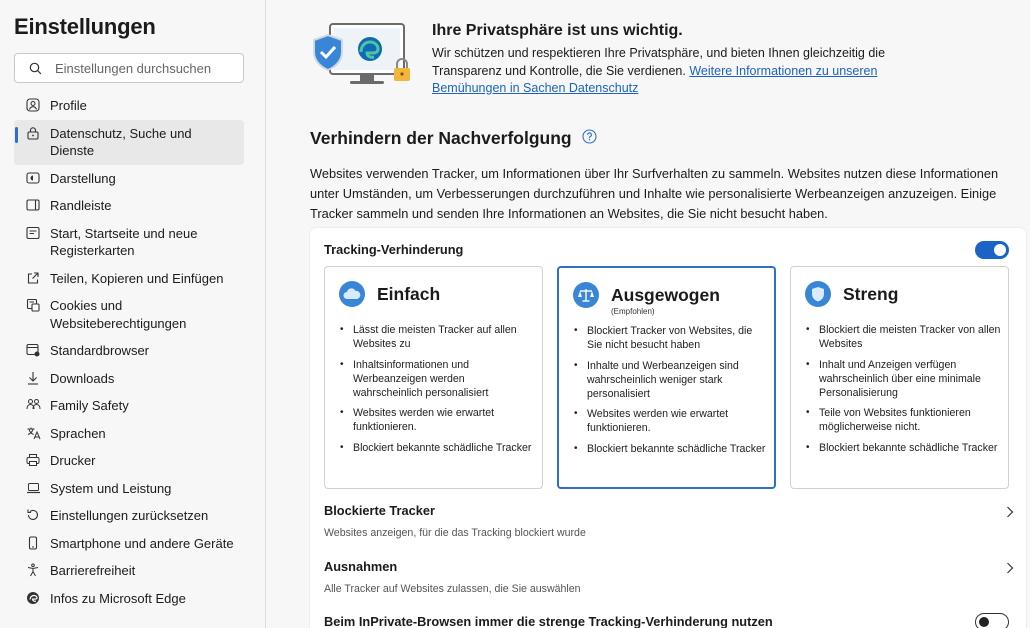 Image resolution: width=1030 pixels, height=628 pixels. I want to click on sidebar-item-privacy: Datenschutz, Suche und Dienste, so click(129, 142).